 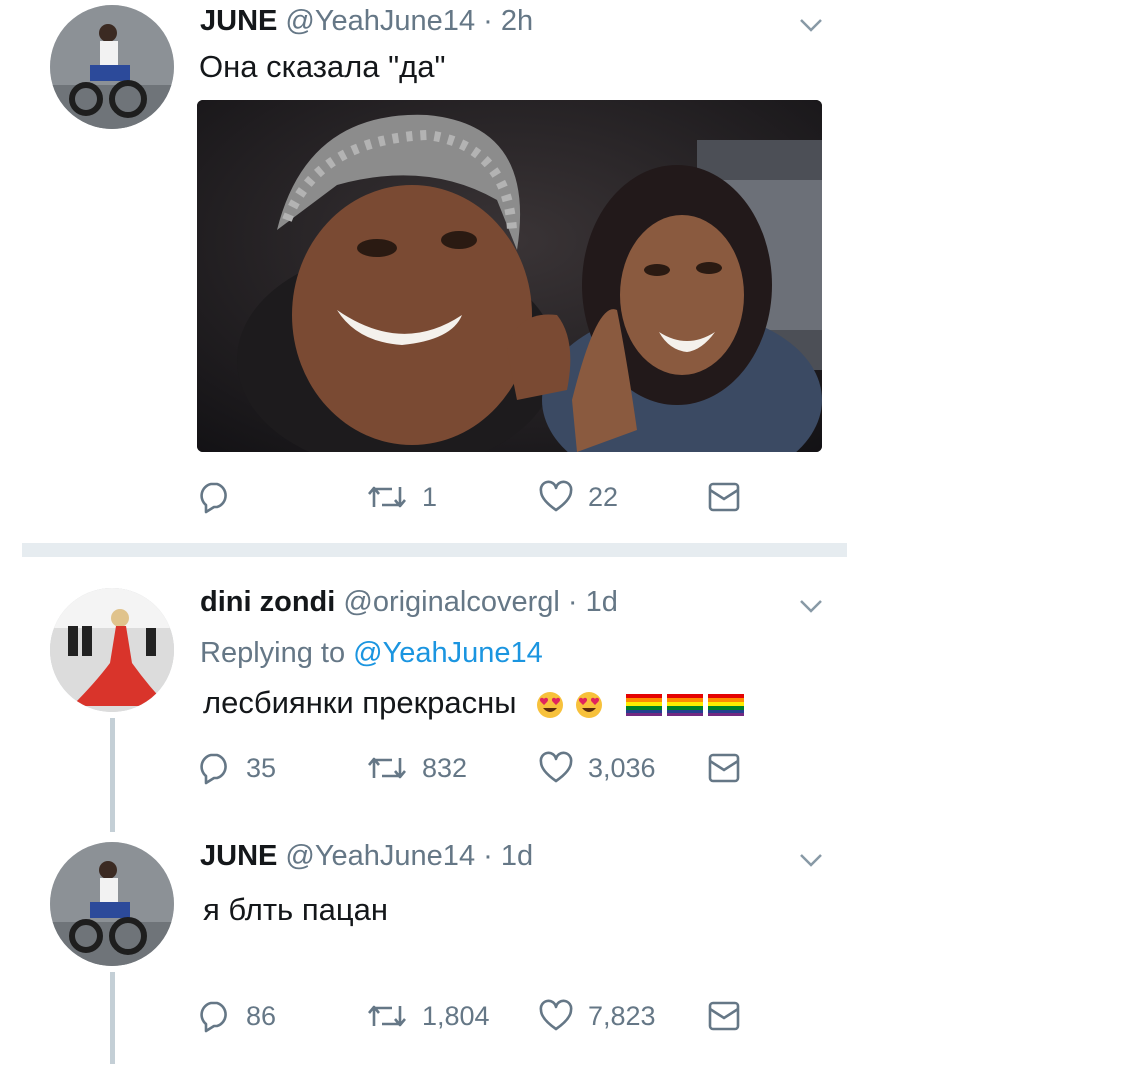 I want to click on reply-text: лесбиянки прекрасны, so click(x=474, y=703).